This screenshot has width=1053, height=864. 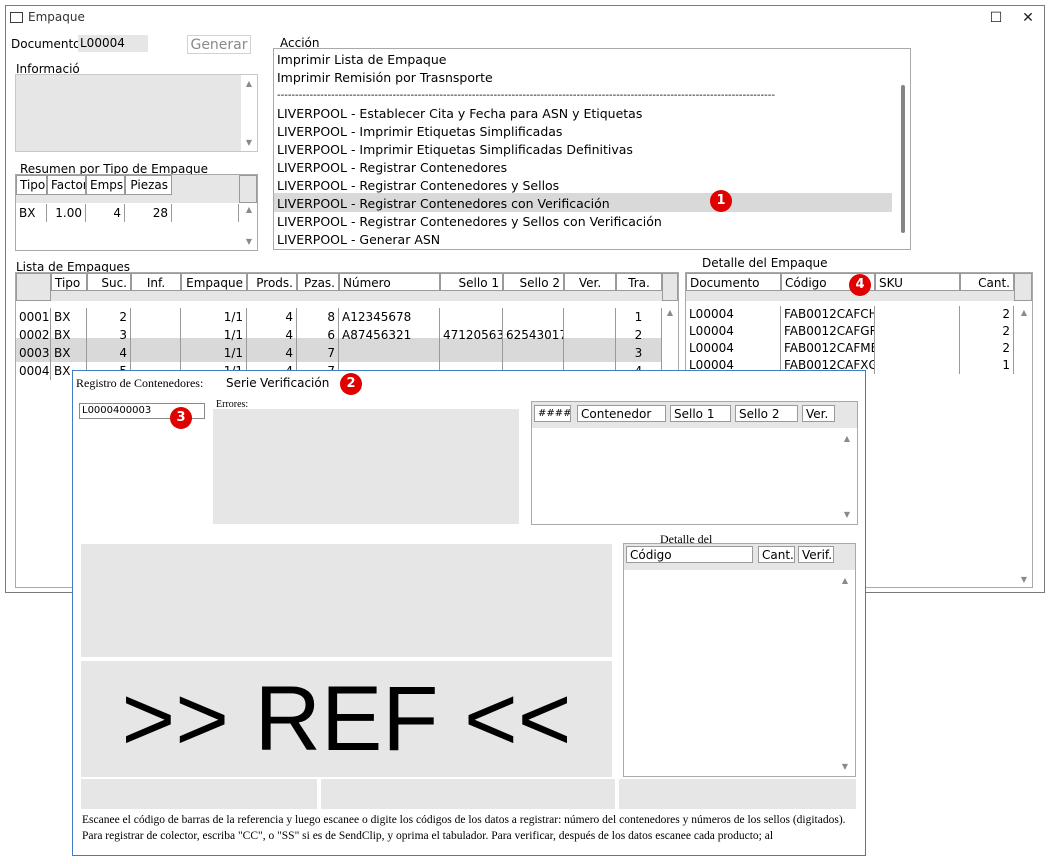 What do you see at coordinates (214, 282) in the screenshot?
I see `lista-col-empaque: Empaque` at bounding box center [214, 282].